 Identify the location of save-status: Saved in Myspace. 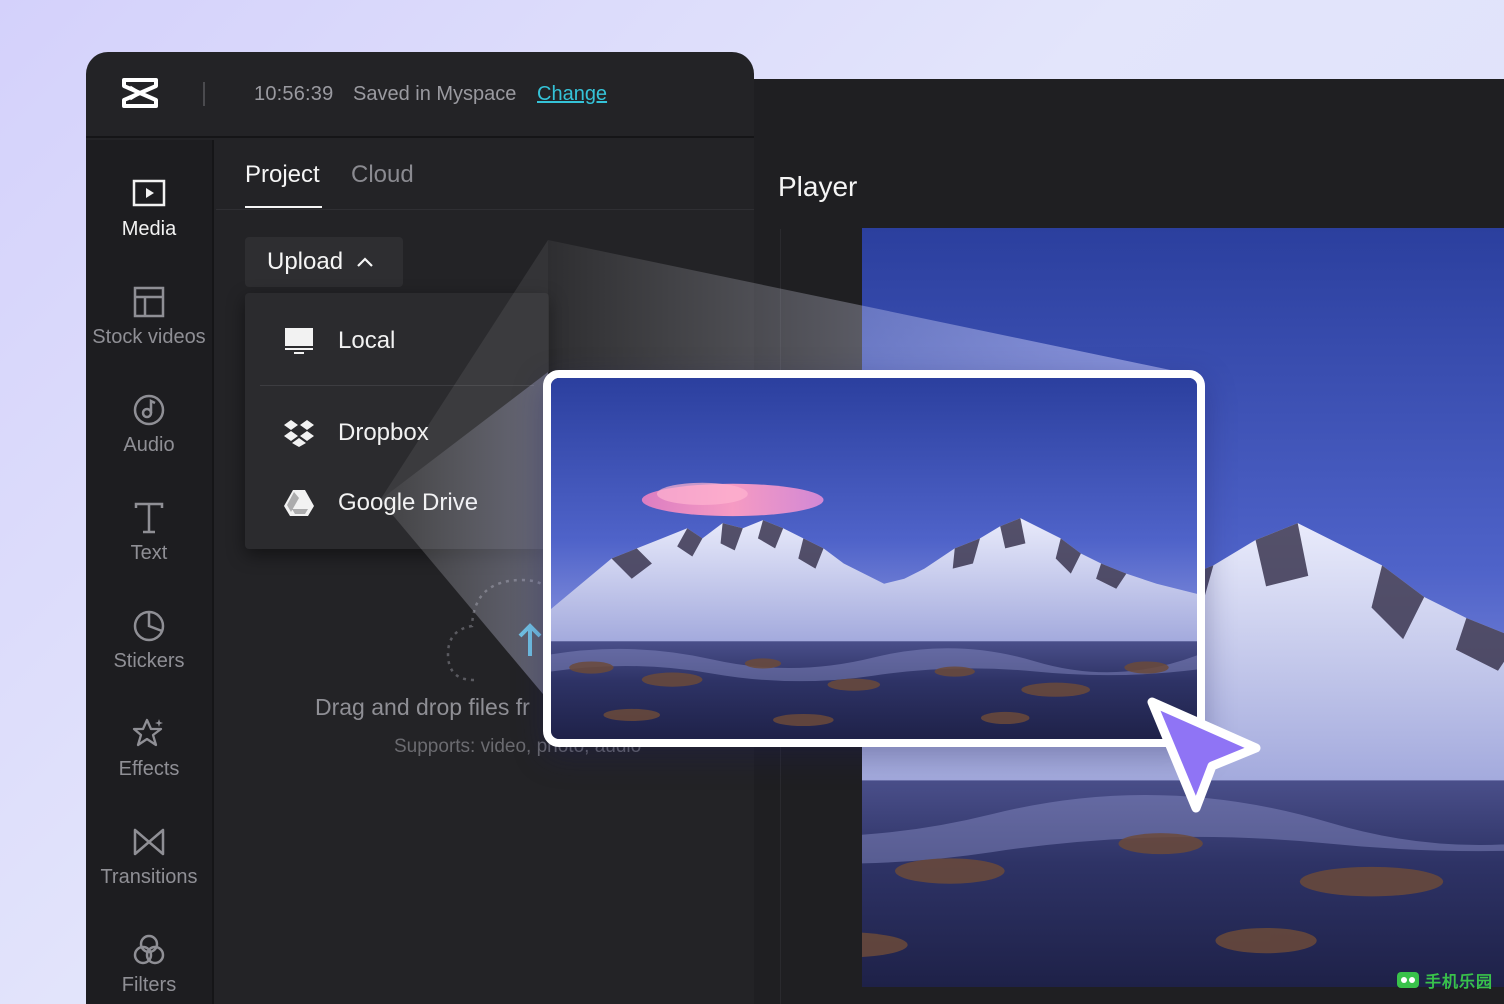
(435, 94).